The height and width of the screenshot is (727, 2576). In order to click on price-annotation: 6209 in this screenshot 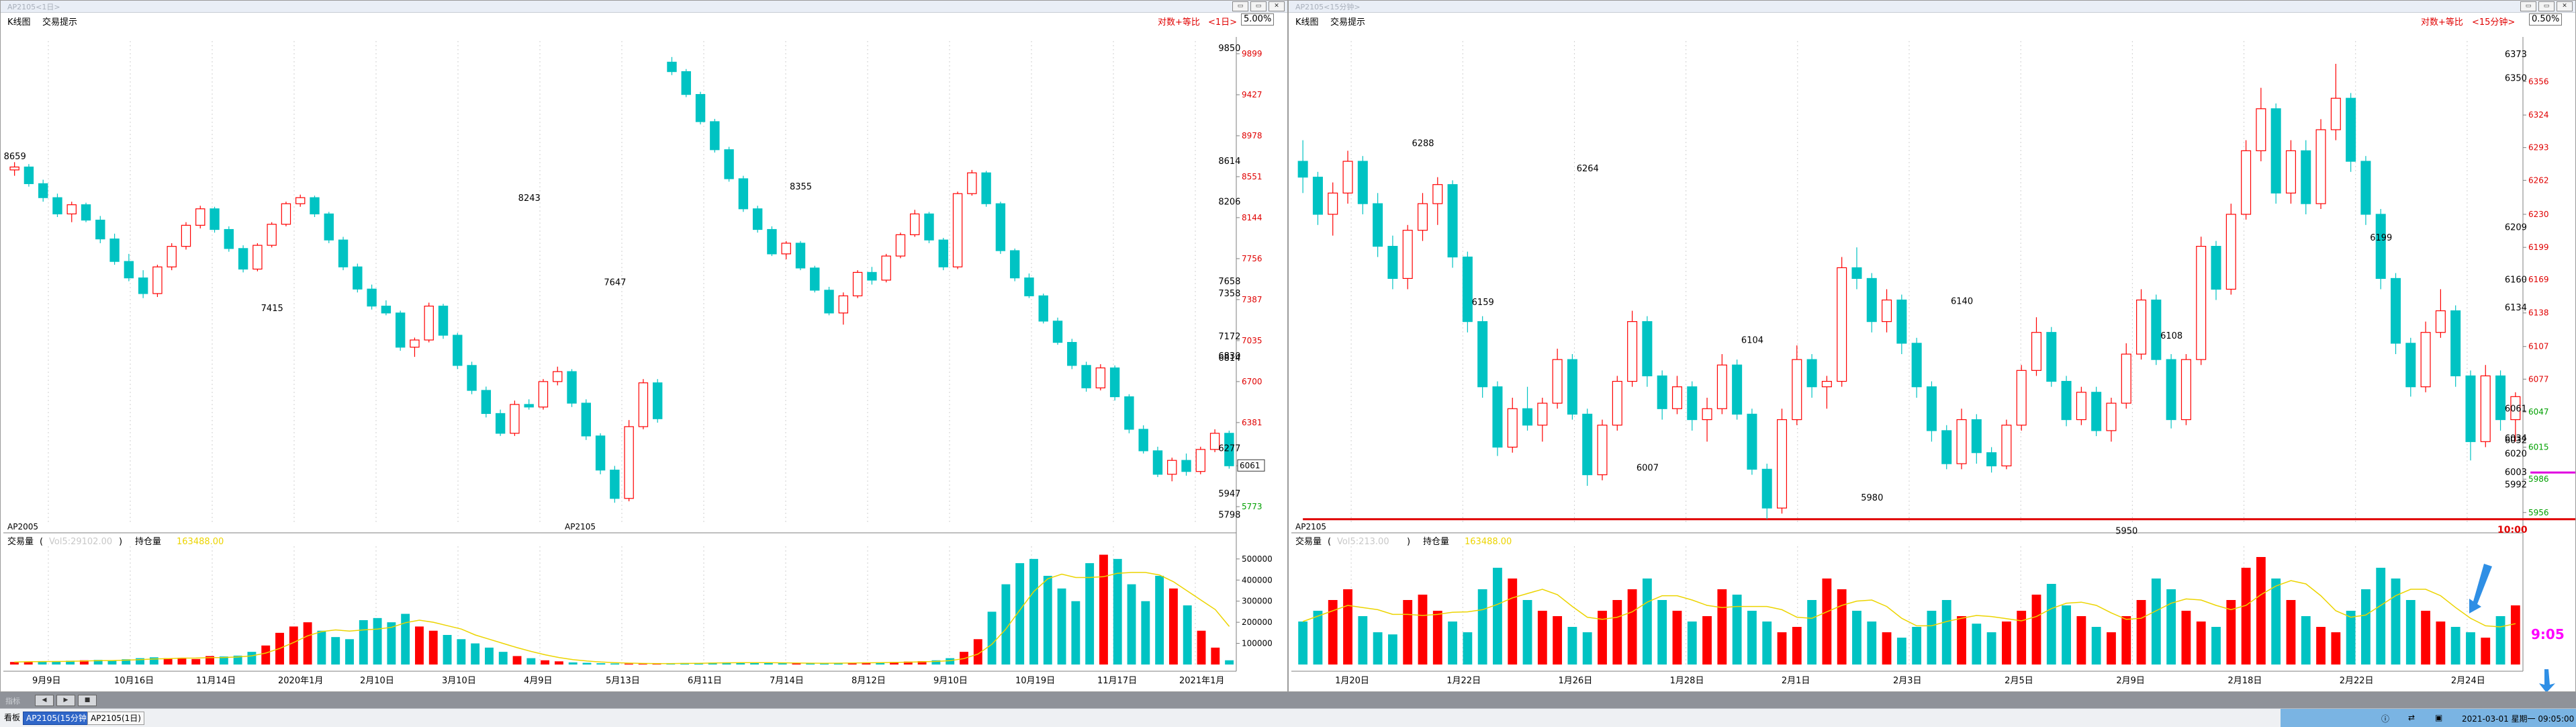, I will do `click(2516, 227)`.